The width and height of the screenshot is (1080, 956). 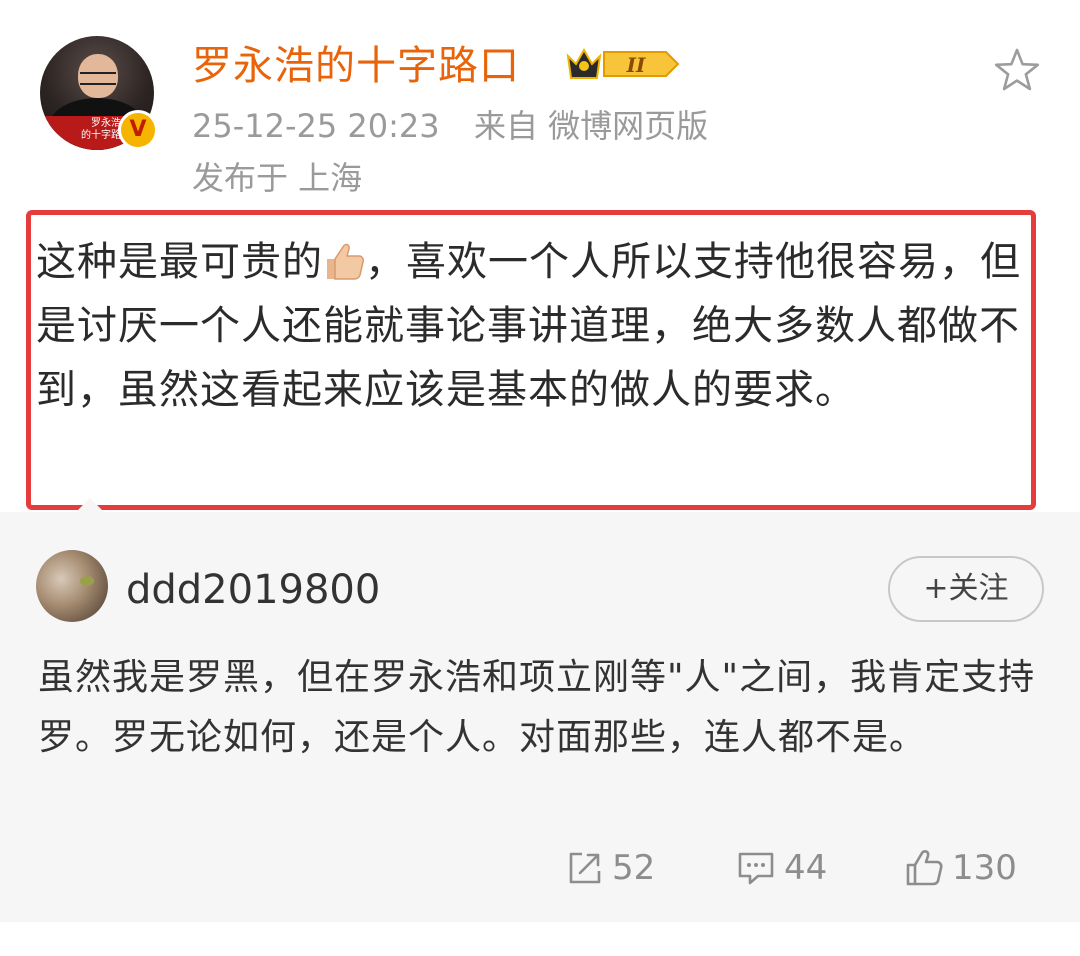 I want to click on repost-icon, so click(x=585, y=868).